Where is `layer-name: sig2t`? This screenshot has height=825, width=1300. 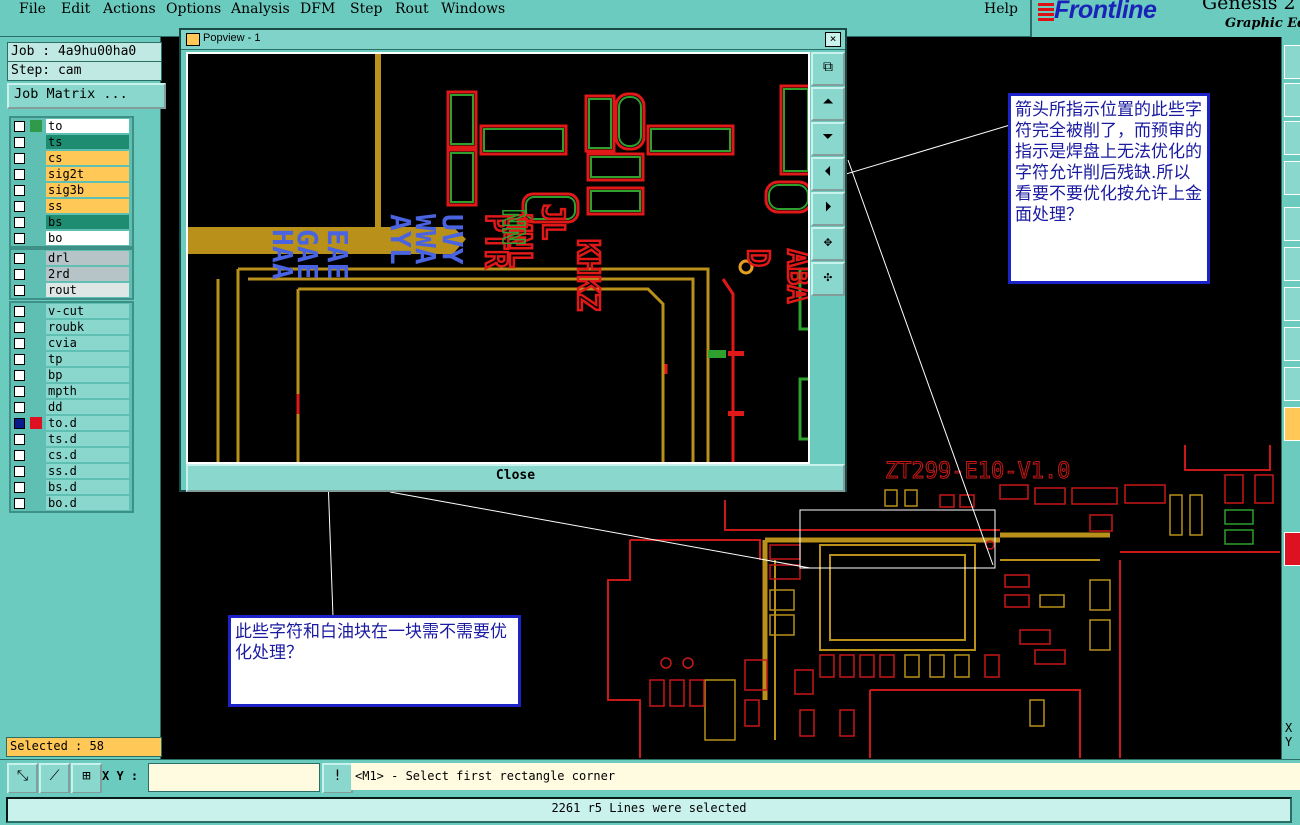
layer-name: sig2t is located at coordinates (87, 174).